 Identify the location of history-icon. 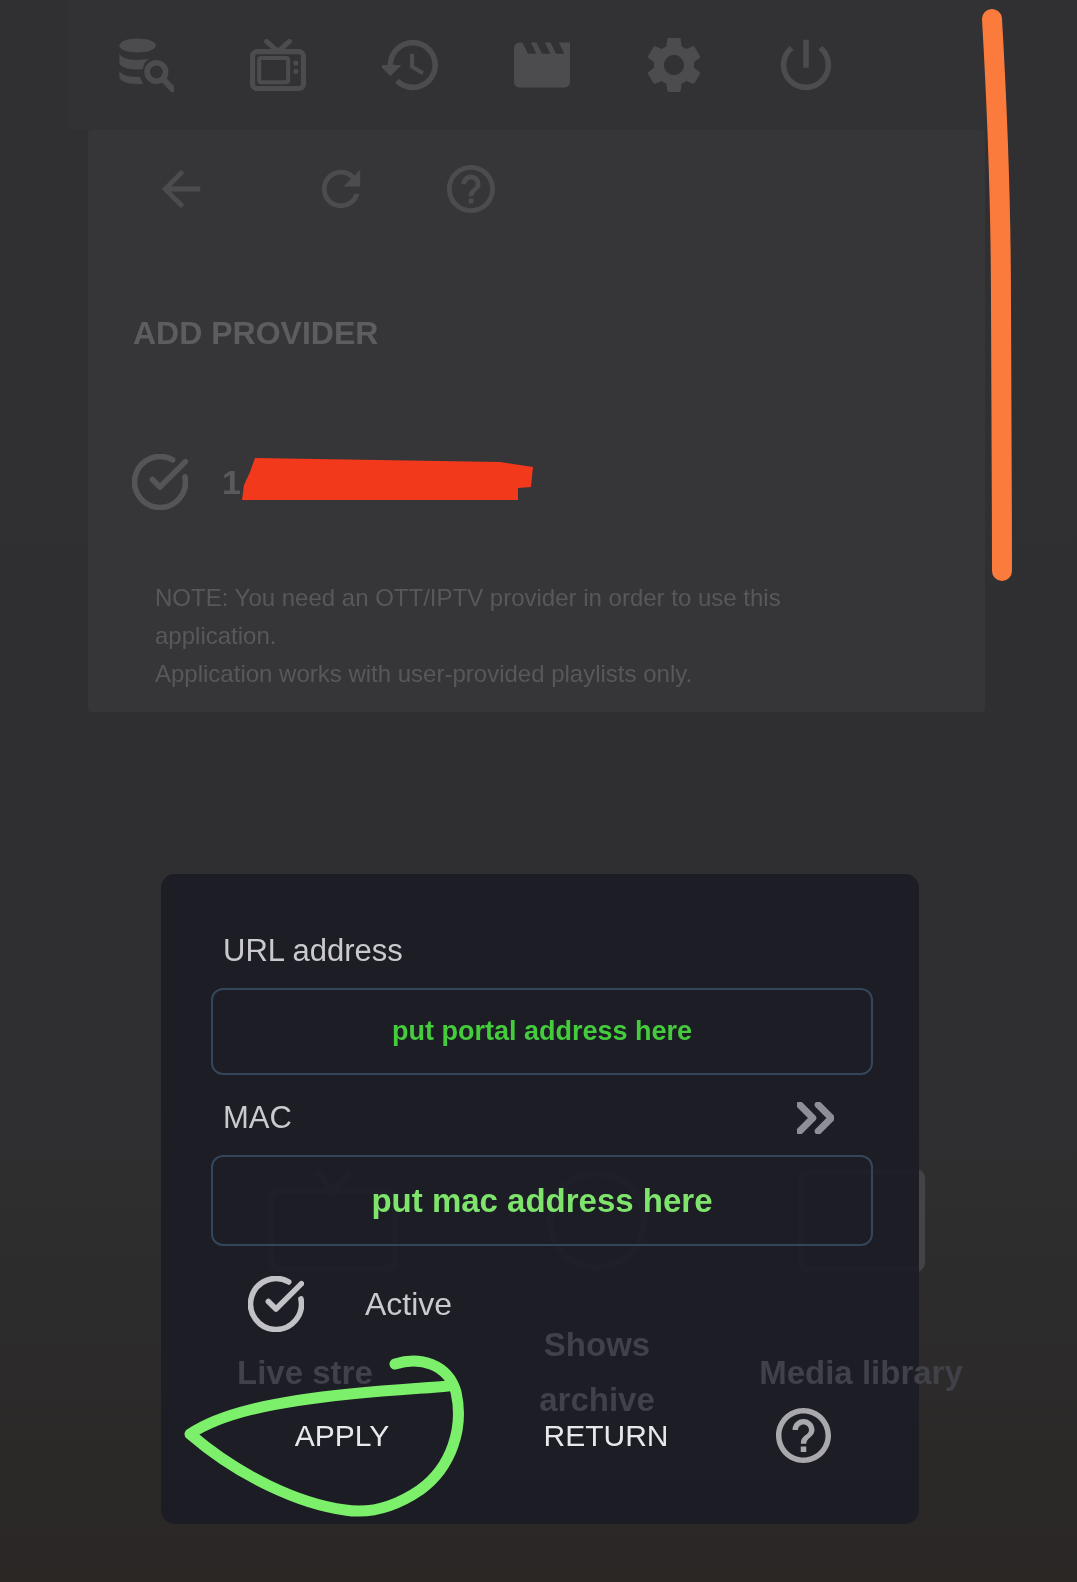
(410, 65).